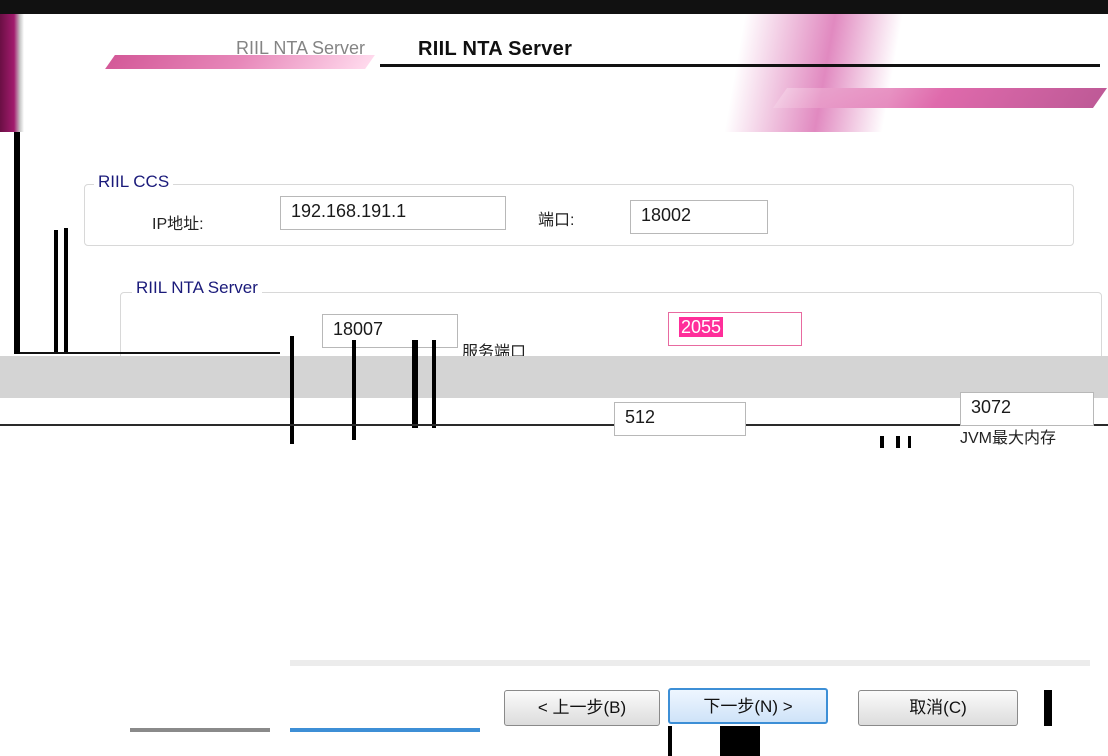  Describe the element at coordinates (495, 49) in the screenshot. I see `page-title: RIIL NTA Server` at that location.